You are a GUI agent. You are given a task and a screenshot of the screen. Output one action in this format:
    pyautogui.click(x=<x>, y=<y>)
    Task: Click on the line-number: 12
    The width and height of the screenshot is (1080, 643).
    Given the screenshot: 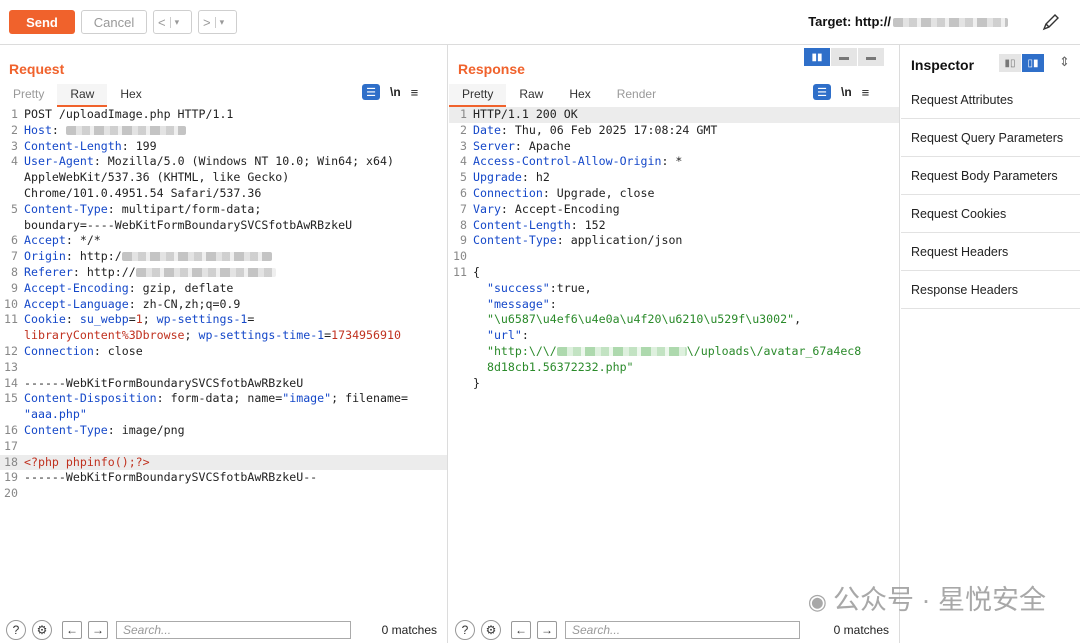 What is the action you would take?
    pyautogui.click(x=11, y=350)
    